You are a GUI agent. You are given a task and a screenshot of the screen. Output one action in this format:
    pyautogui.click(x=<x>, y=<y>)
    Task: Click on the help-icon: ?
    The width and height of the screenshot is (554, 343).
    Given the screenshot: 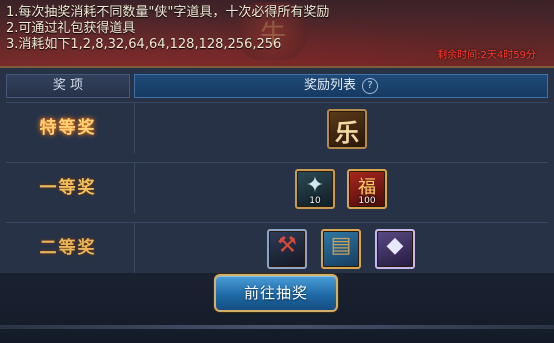 What is the action you would take?
    pyautogui.click(x=370, y=86)
    